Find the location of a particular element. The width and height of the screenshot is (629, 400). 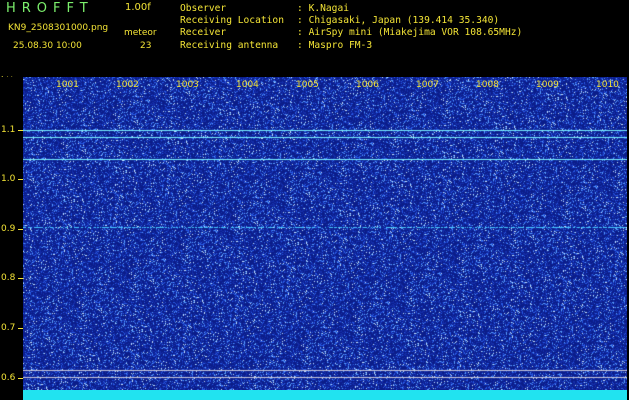

x-tick-label: 1005 is located at coordinates (307, 85).